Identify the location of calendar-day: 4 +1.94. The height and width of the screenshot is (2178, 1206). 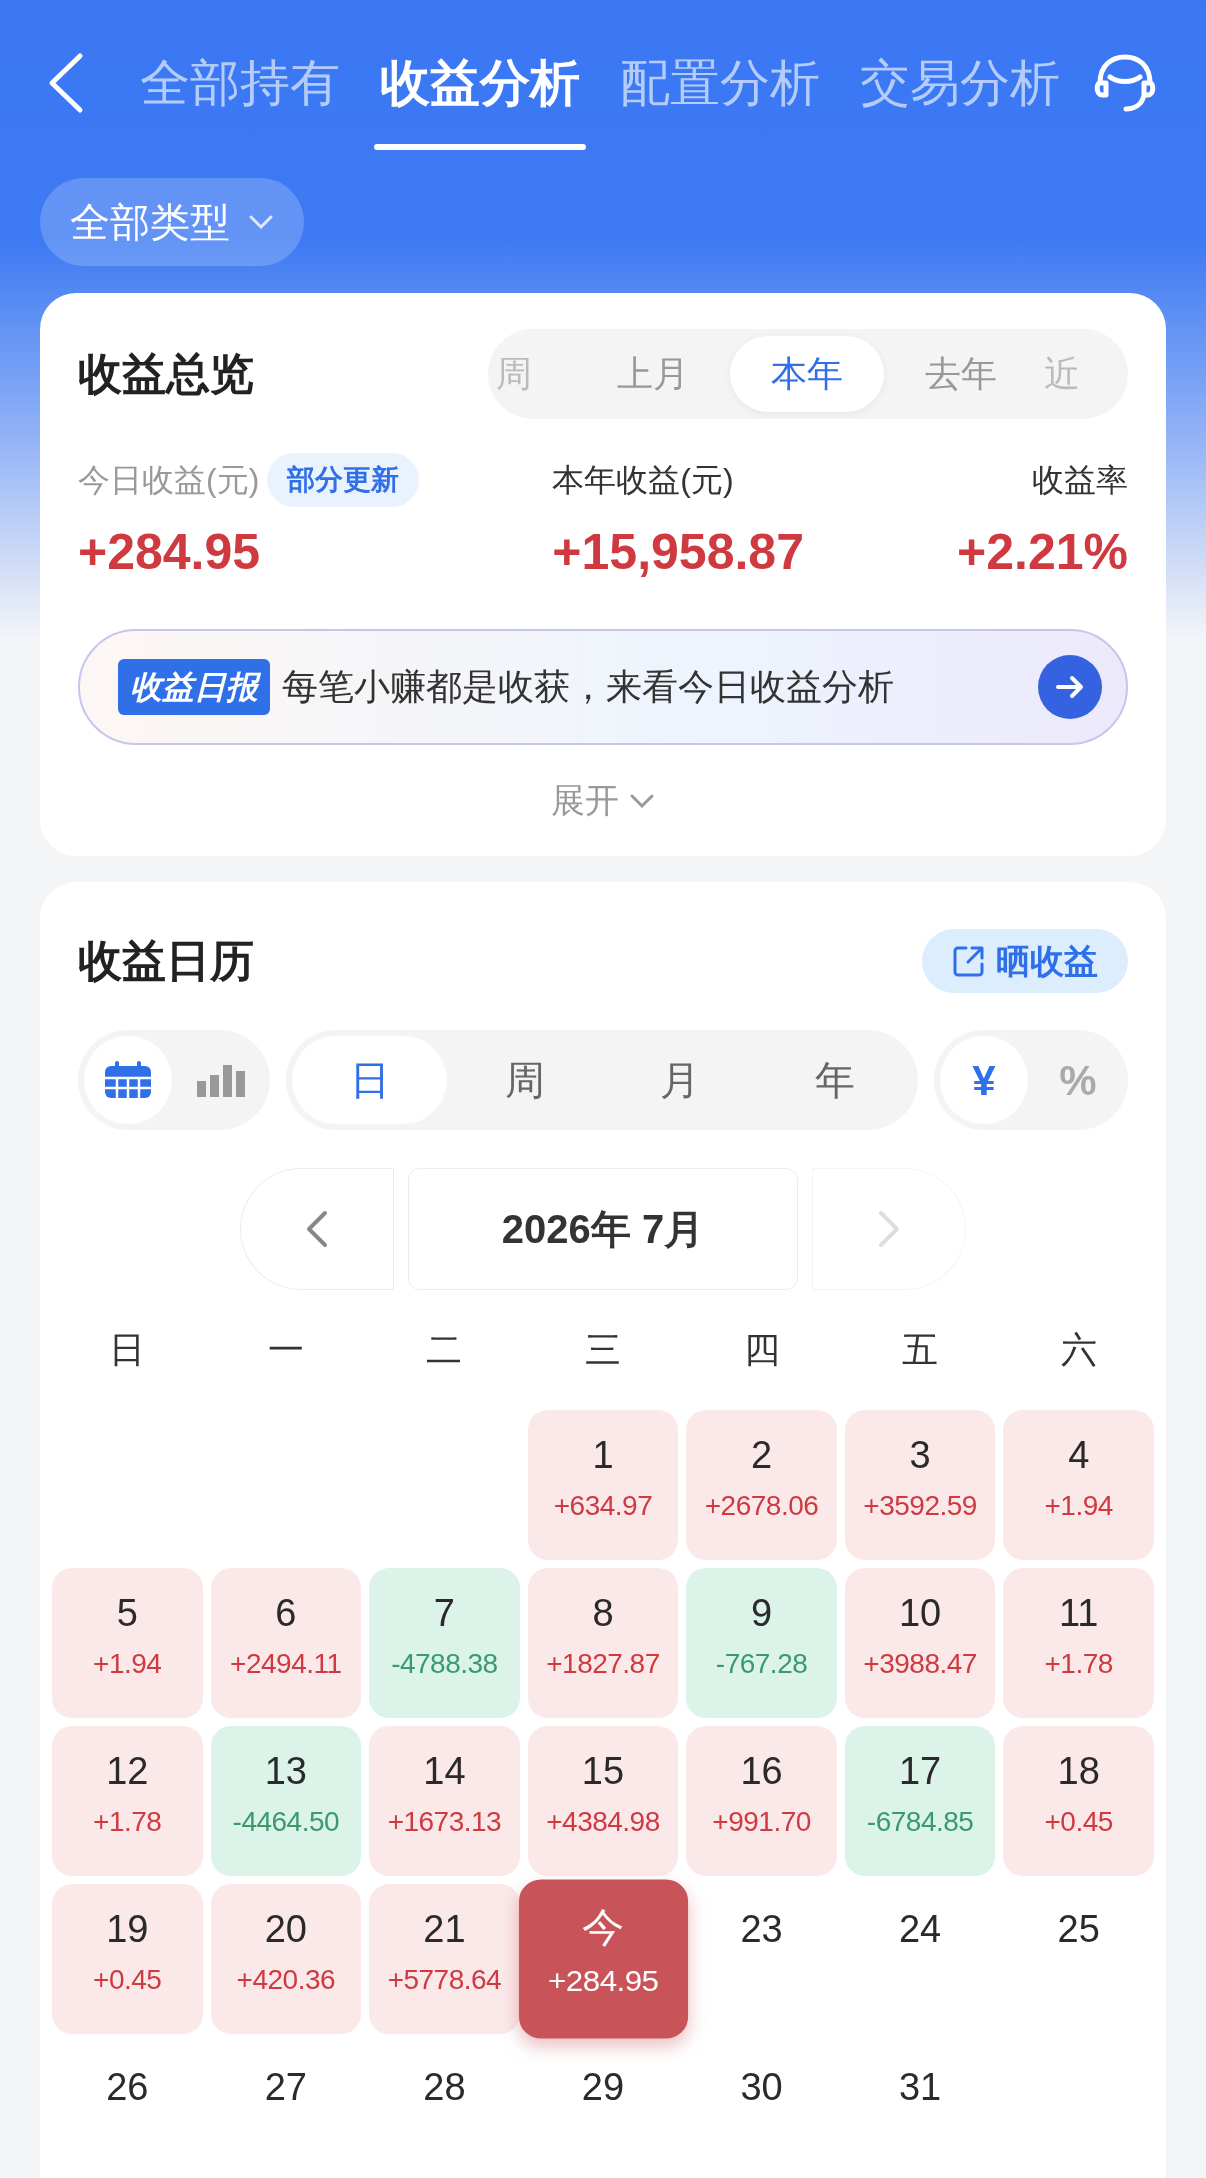
(1078, 1485).